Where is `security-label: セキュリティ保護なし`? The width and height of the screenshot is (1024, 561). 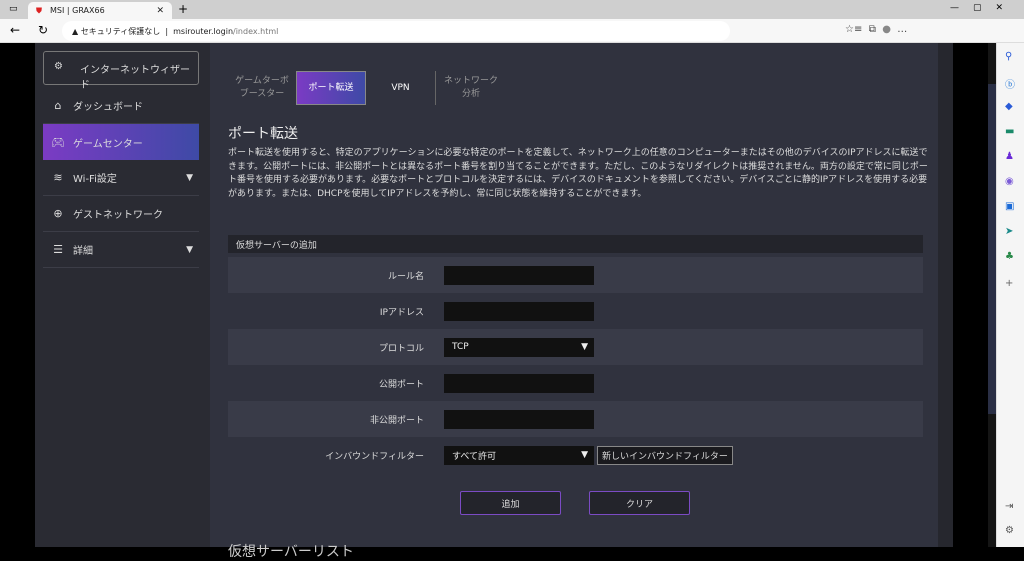
security-label: セキュリティ保護なし is located at coordinates (120, 31).